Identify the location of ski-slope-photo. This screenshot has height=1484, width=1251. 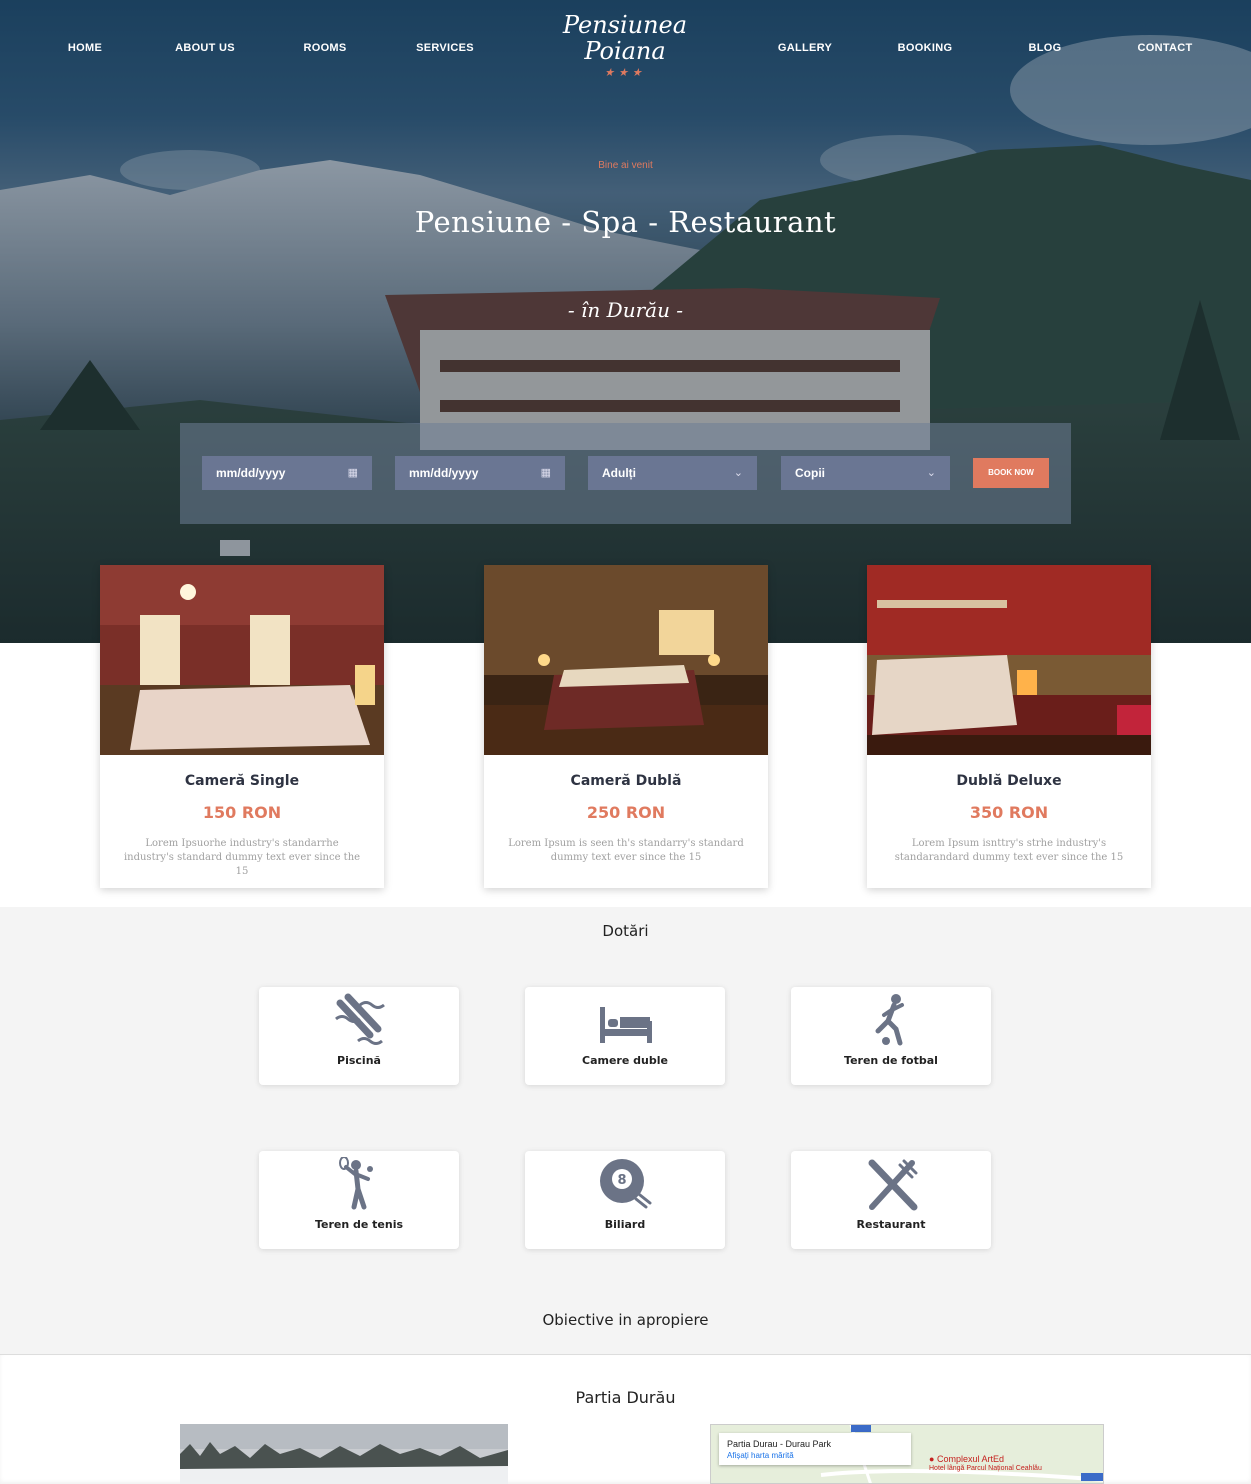
(344, 1454).